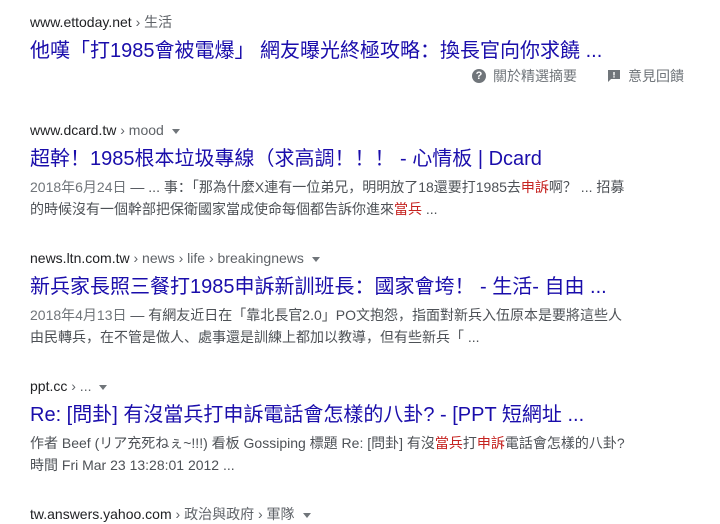 Image resolution: width=720 pixels, height=524 pixels. I want to click on cite-domain: news.ltn.com.tw, so click(80, 258).